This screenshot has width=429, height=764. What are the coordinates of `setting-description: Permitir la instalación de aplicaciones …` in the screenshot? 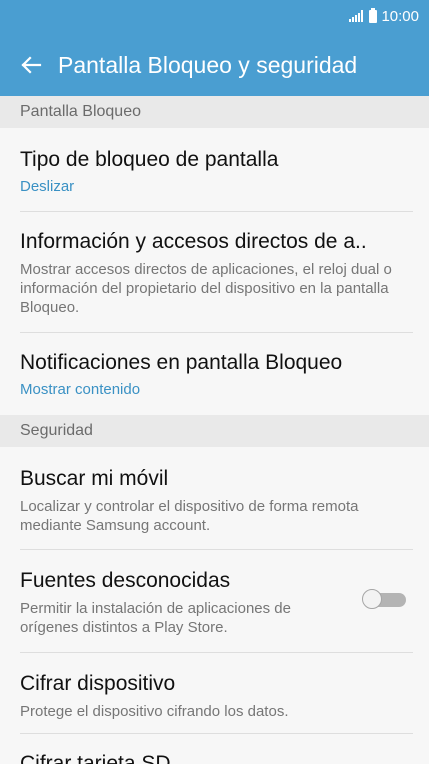 It's located at (155, 618).